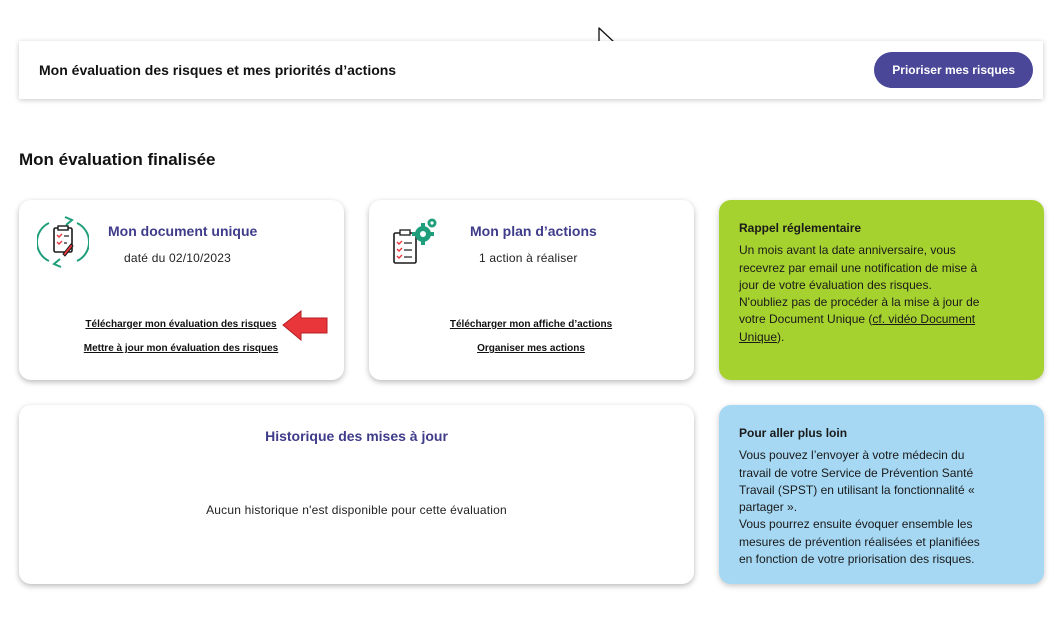 This screenshot has height=623, width=1063. What do you see at coordinates (768, 507) in the screenshot?
I see `further-line: partager ».` at bounding box center [768, 507].